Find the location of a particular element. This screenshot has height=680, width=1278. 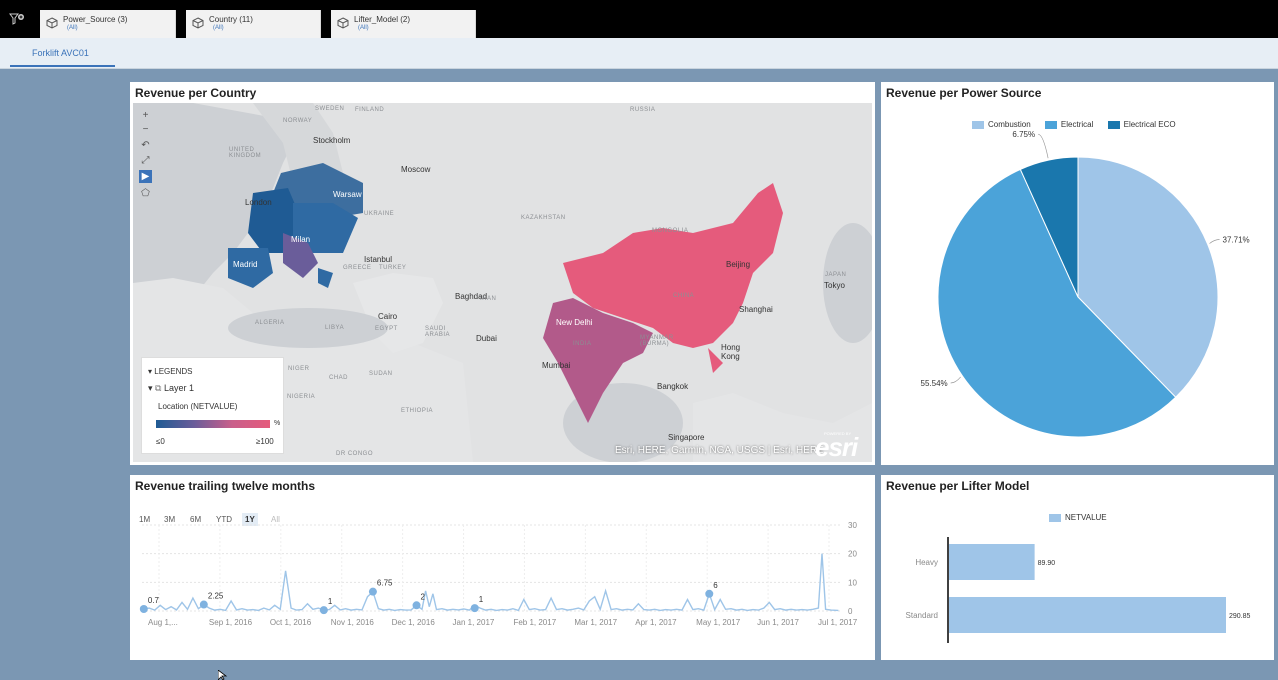

filter-name: Lifter_Model (2) is located at coordinates (382, 19).